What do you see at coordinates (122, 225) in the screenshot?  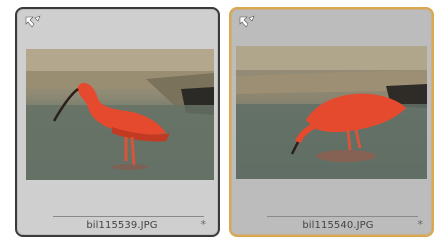 I see `thumbnail-filename: bil115539.JPG` at bounding box center [122, 225].